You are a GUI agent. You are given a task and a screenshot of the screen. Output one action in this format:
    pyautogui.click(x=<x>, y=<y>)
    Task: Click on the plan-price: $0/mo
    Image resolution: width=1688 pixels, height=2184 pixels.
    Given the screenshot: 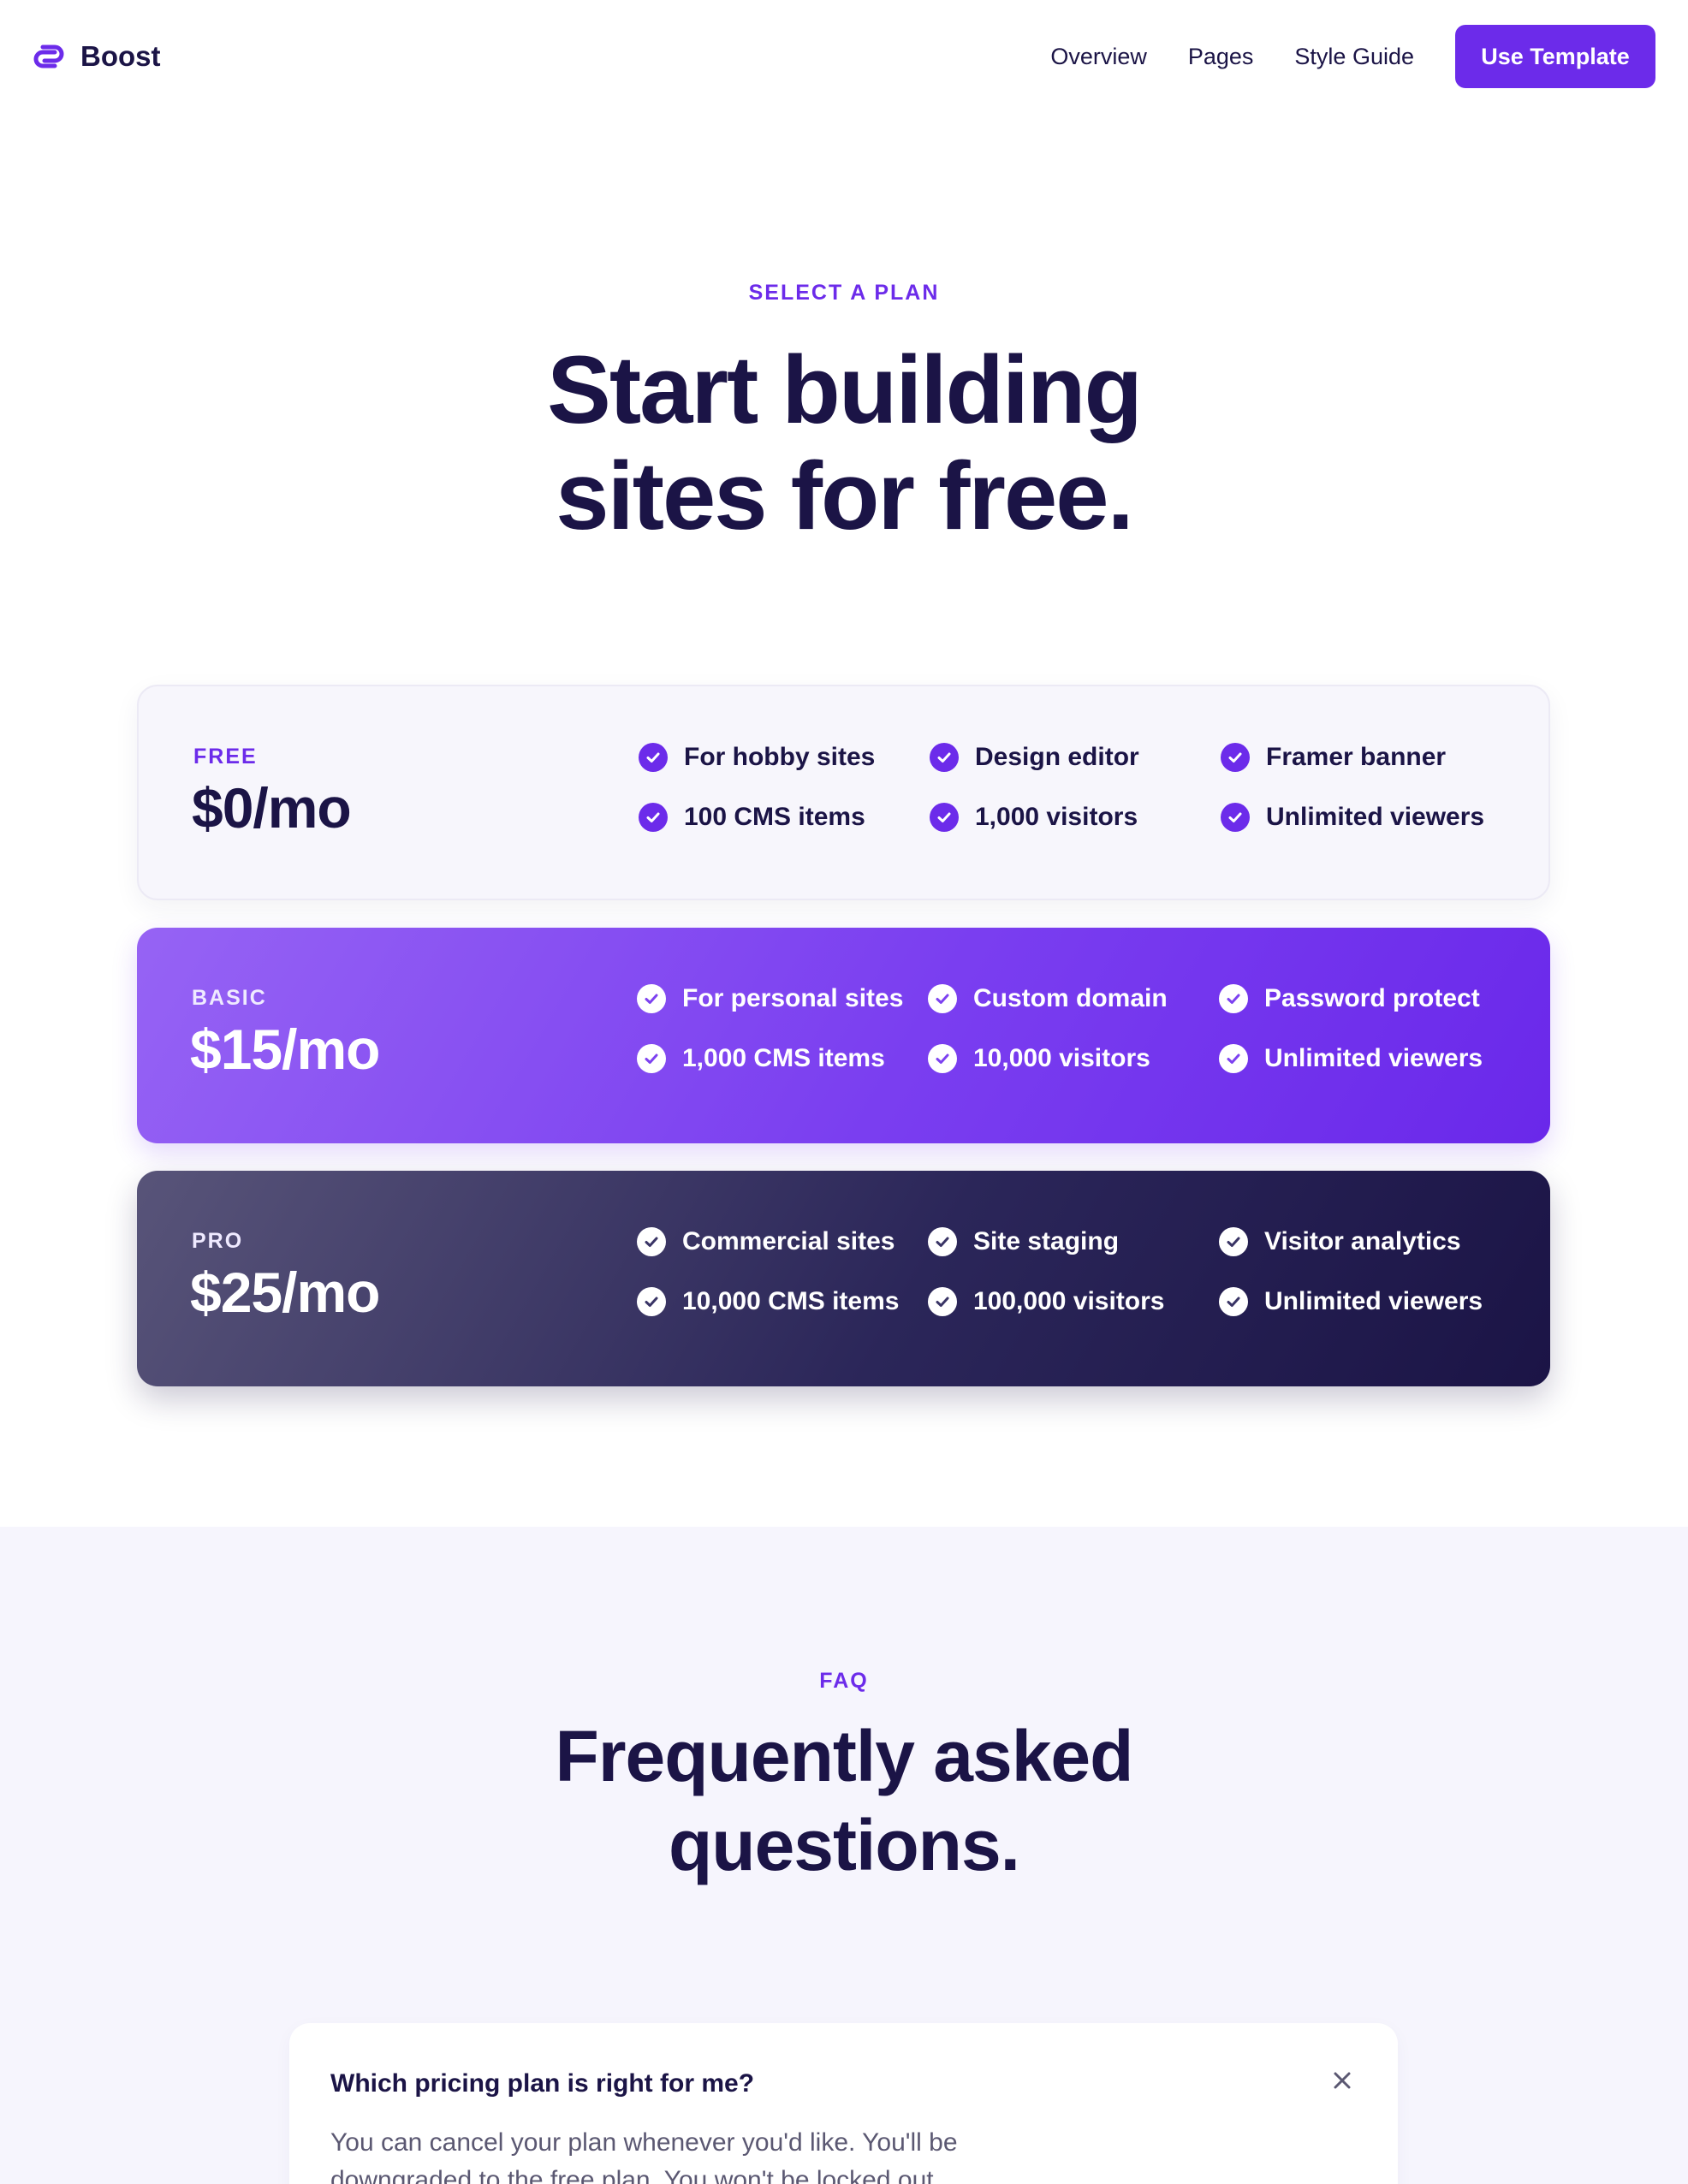 What is the action you would take?
    pyautogui.click(x=272, y=808)
    